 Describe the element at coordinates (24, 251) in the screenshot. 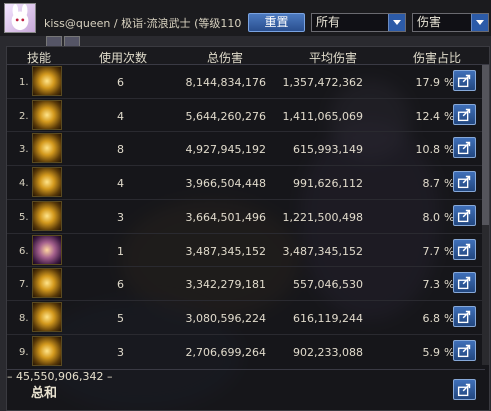

I see `row-index: 6.` at that location.